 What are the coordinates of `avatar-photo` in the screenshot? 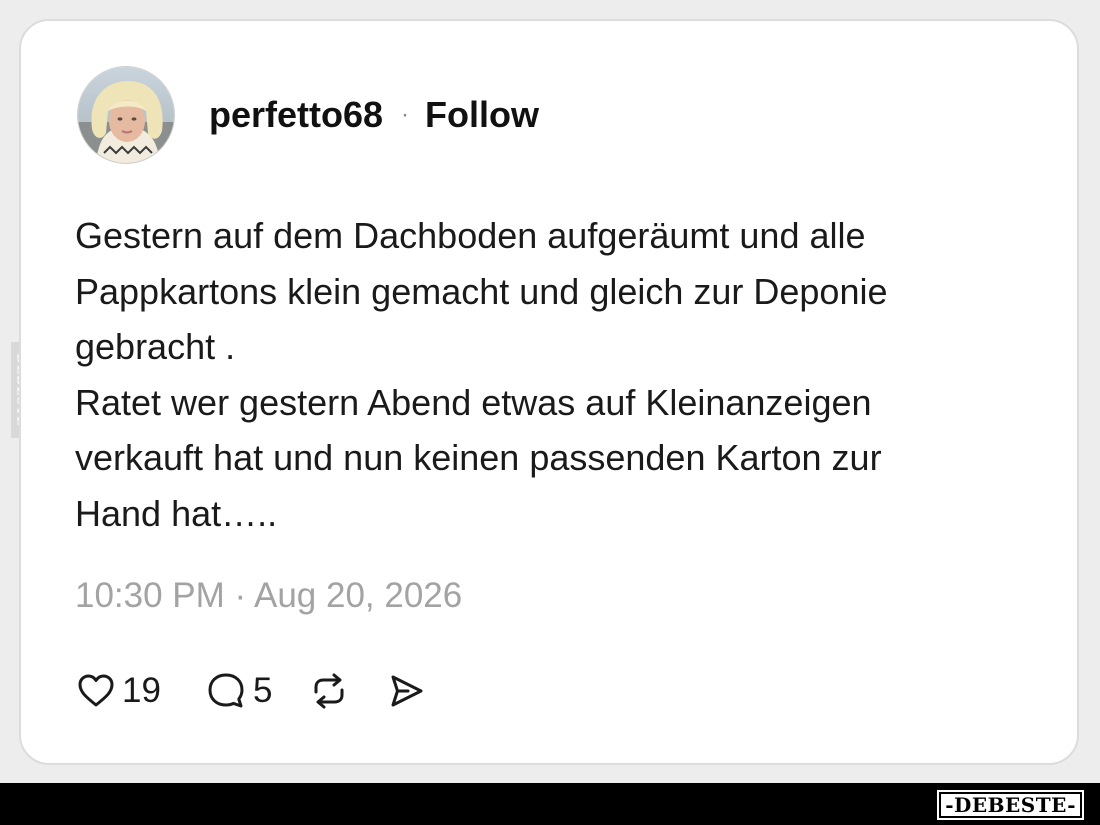 It's located at (126, 115).